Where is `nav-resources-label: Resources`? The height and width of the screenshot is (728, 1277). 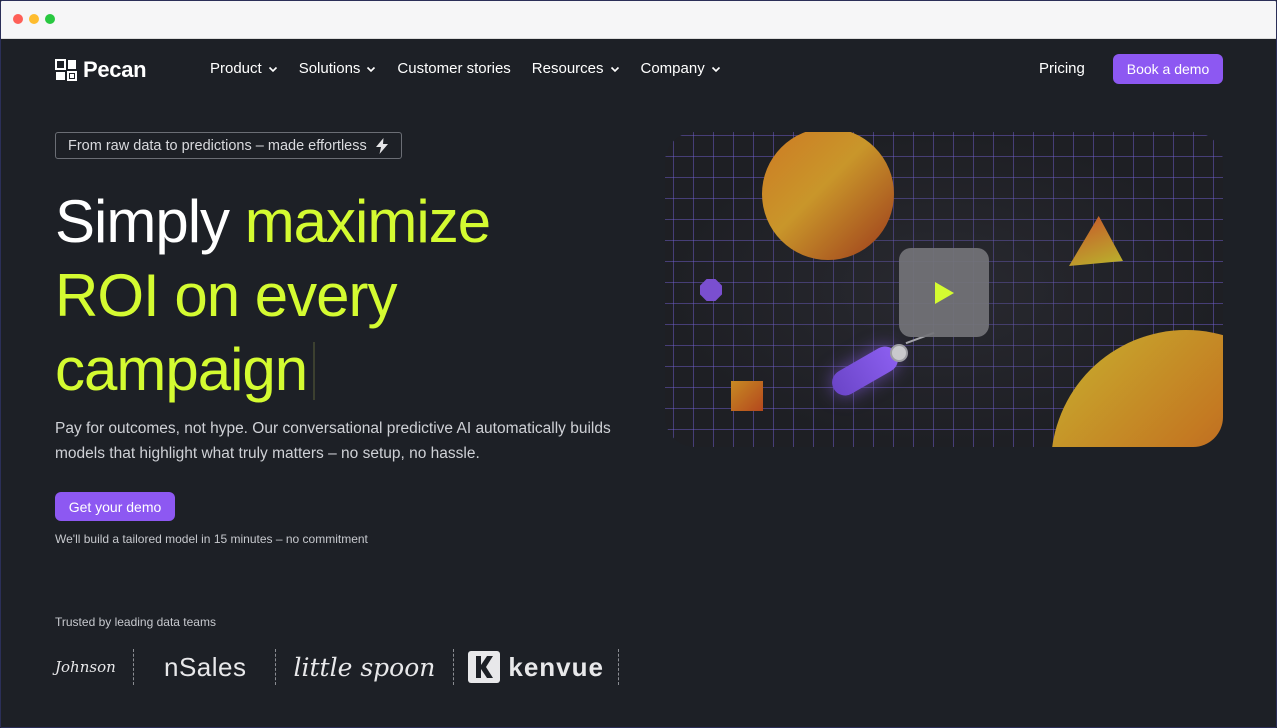
nav-resources-label: Resources is located at coordinates (567, 68).